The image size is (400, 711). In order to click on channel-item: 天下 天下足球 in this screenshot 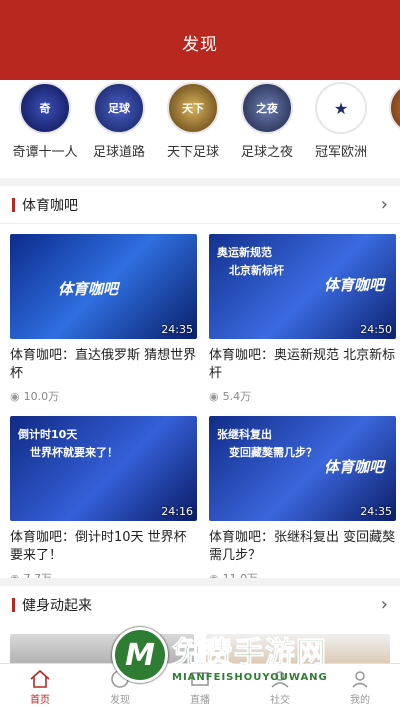, I will do `click(193, 129)`.